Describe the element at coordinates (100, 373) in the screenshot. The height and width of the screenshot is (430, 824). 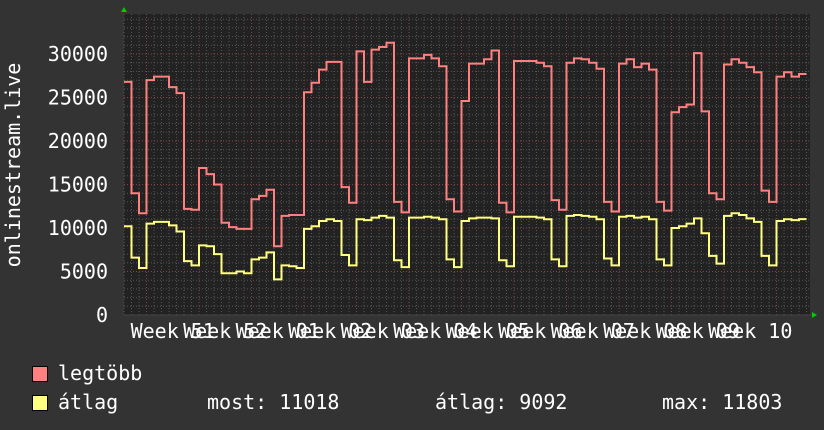
I see `legend-label-max: legtöbb` at that location.